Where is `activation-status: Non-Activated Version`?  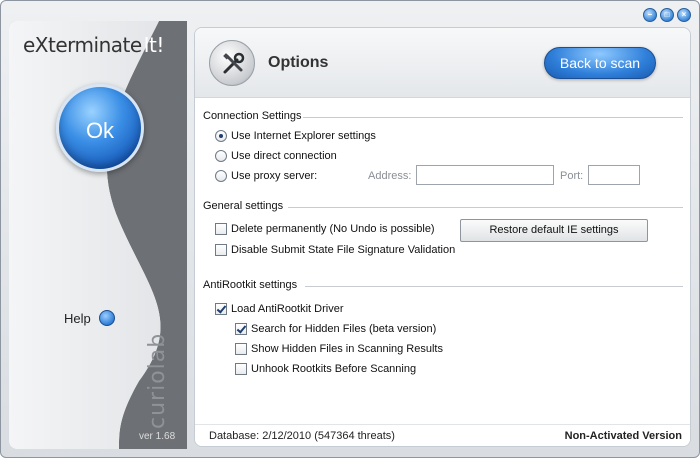 activation-status: Non-Activated Version is located at coordinates (623, 436).